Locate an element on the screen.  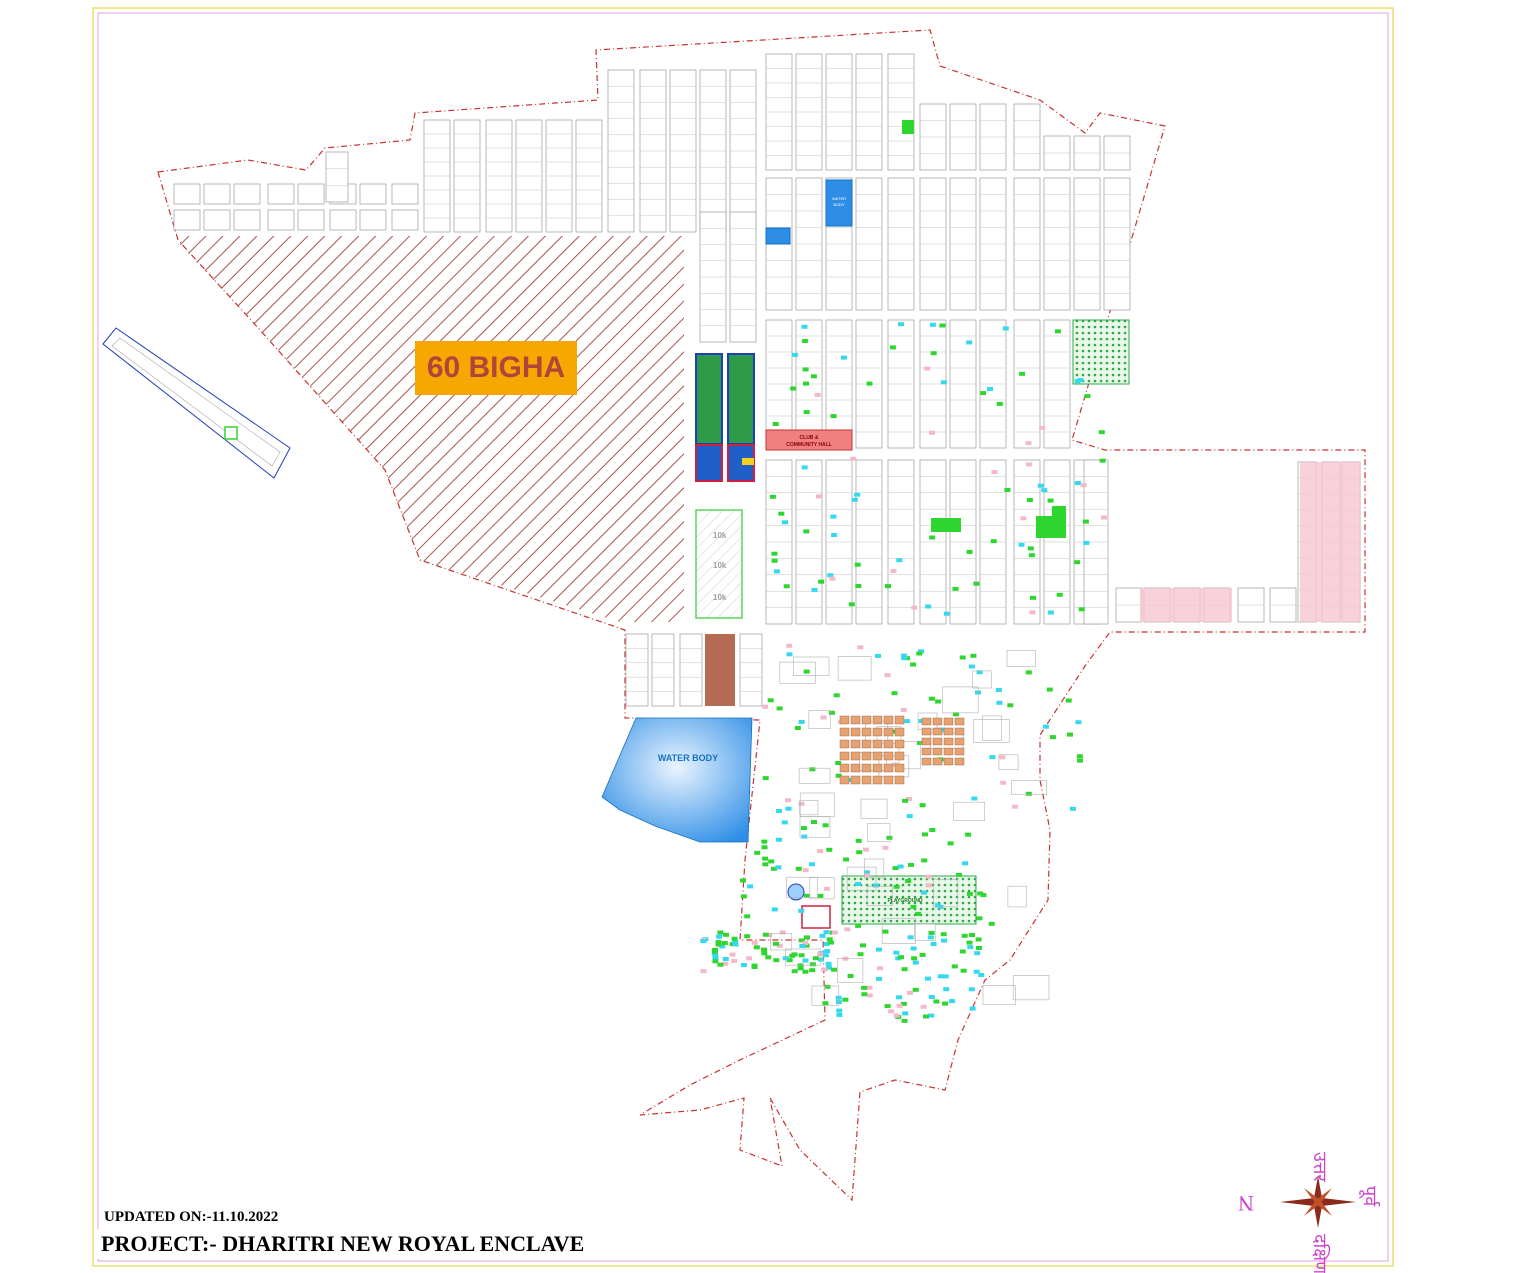
compass-rose: N is located at coordinates (1297, 1202).